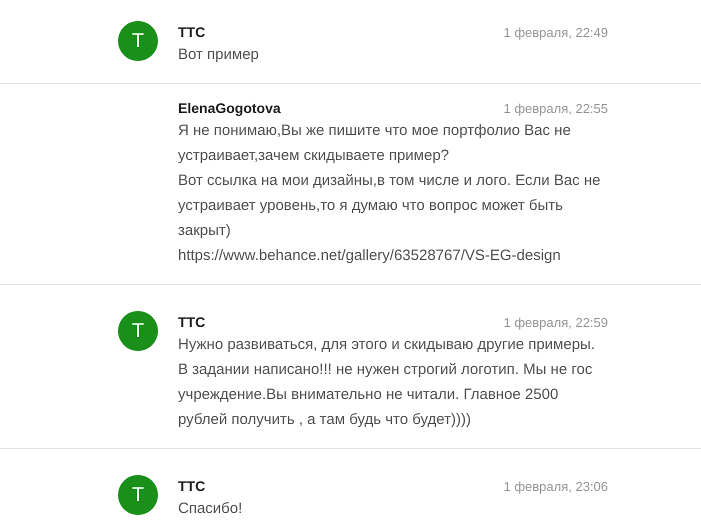 The width and height of the screenshot is (701, 525). Describe the element at coordinates (555, 32) in the screenshot. I see `message-time: 1 февраля, 22:49` at that location.